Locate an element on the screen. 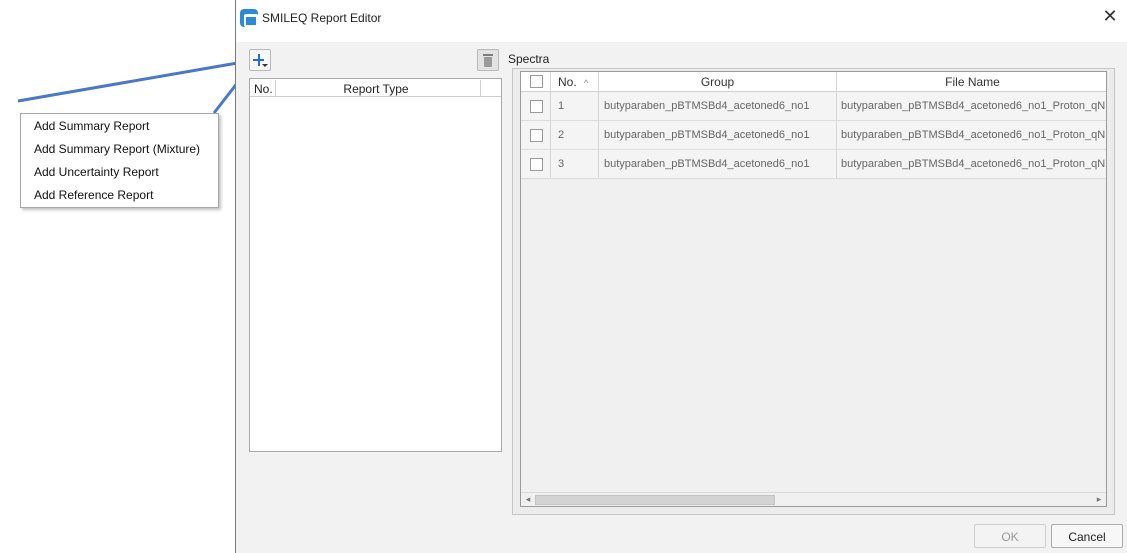 This screenshot has height=553, width=1127. report-list-header: No. Report Type is located at coordinates (375, 88).